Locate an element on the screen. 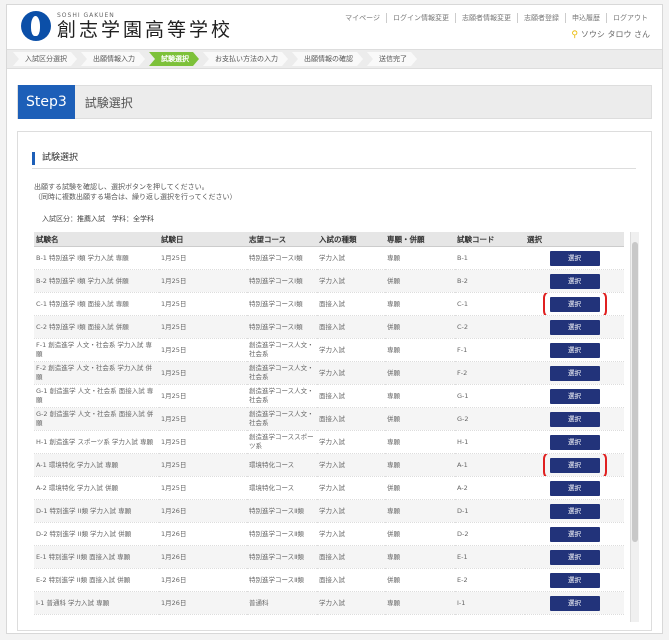 The height and width of the screenshot is (640, 669). cell-exam-code: I-1 is located at coordinates (490, 603).